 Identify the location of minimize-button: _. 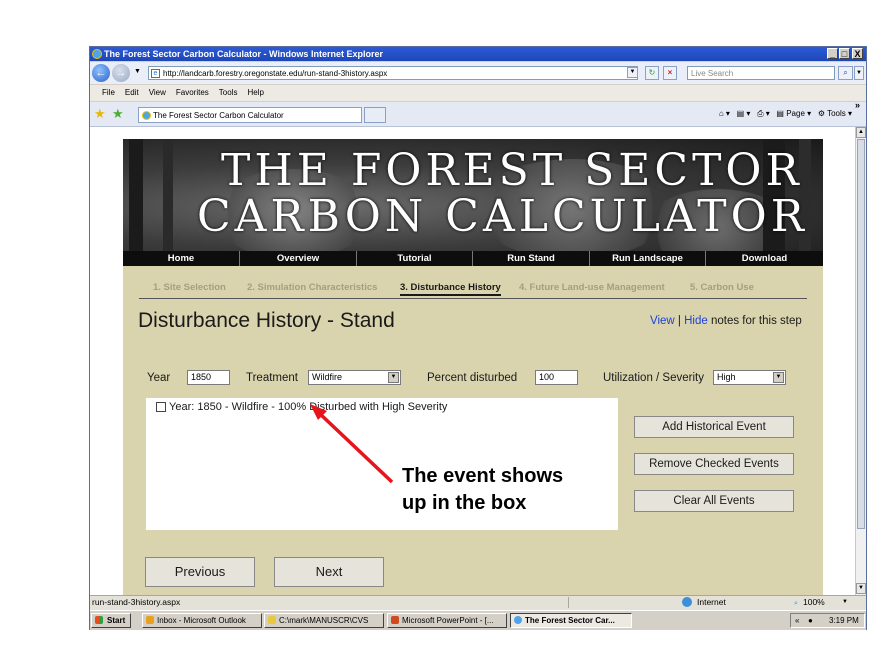
(832, 53).